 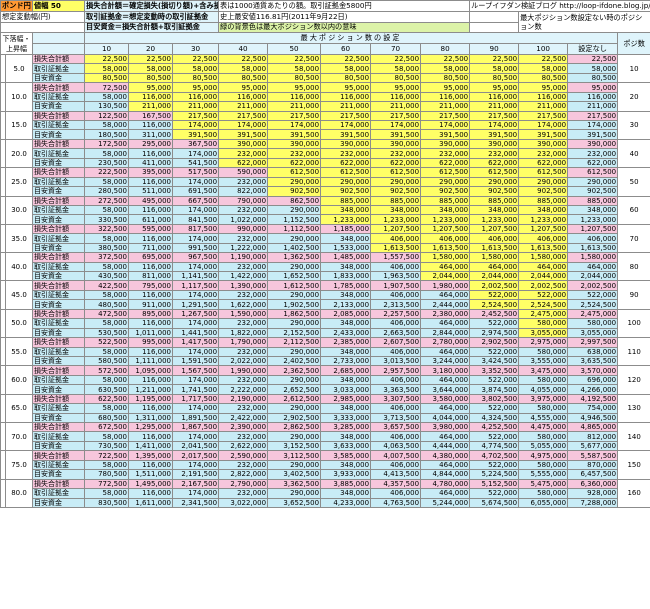 What do you see at coordinates (243, 78) in the screenshot?
I see `value-cell: 80,500` at bounding box center [243, 78].